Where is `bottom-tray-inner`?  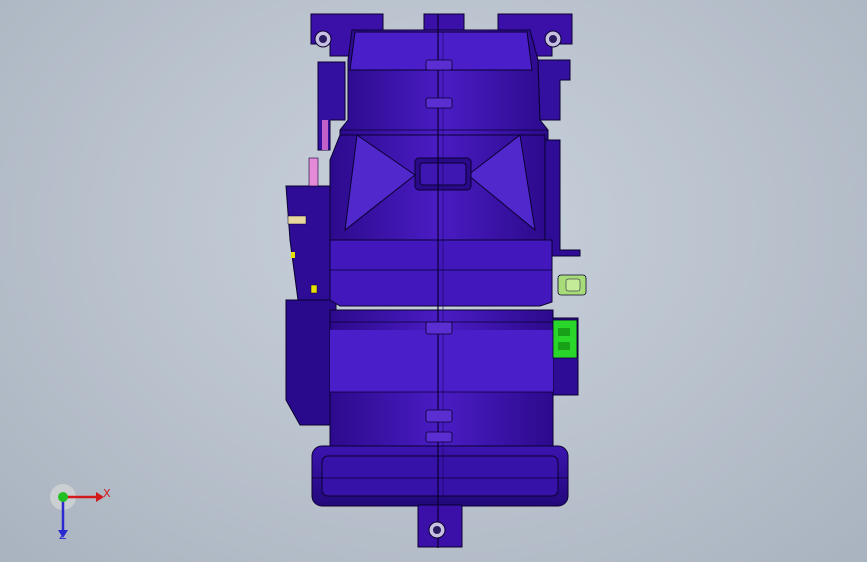 bottom-tray-inner is located at coordinates (440, 476).